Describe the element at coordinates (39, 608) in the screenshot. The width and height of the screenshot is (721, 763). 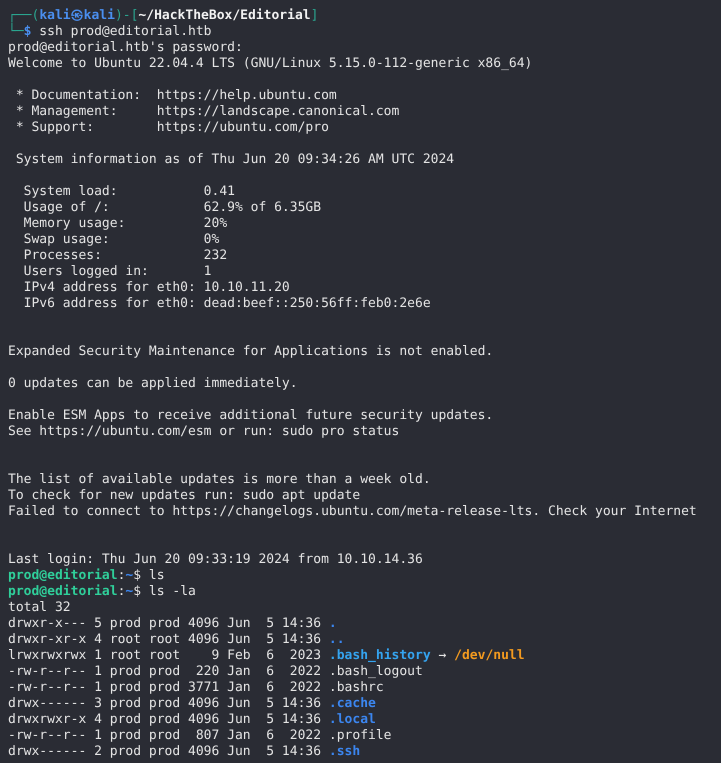
I see `terminal-line: total 32` at that location.